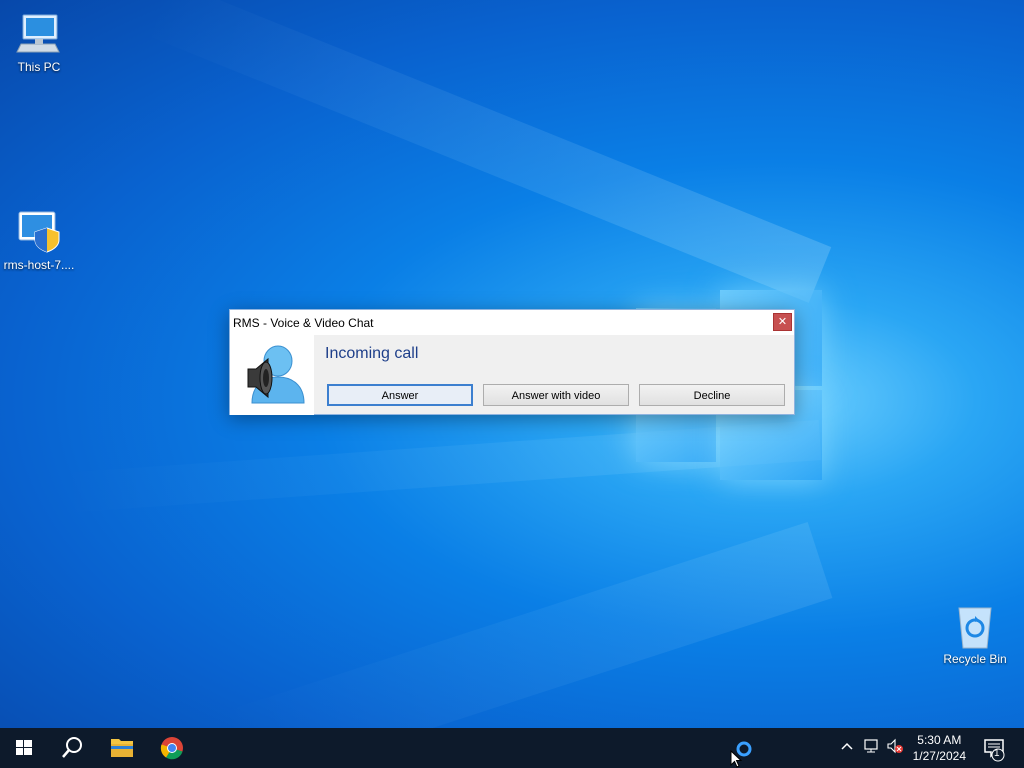  What do you see at coordinates (400, 395) in the screenshot?
I see `answer-button: Answer` at bounding box center [400, 395].